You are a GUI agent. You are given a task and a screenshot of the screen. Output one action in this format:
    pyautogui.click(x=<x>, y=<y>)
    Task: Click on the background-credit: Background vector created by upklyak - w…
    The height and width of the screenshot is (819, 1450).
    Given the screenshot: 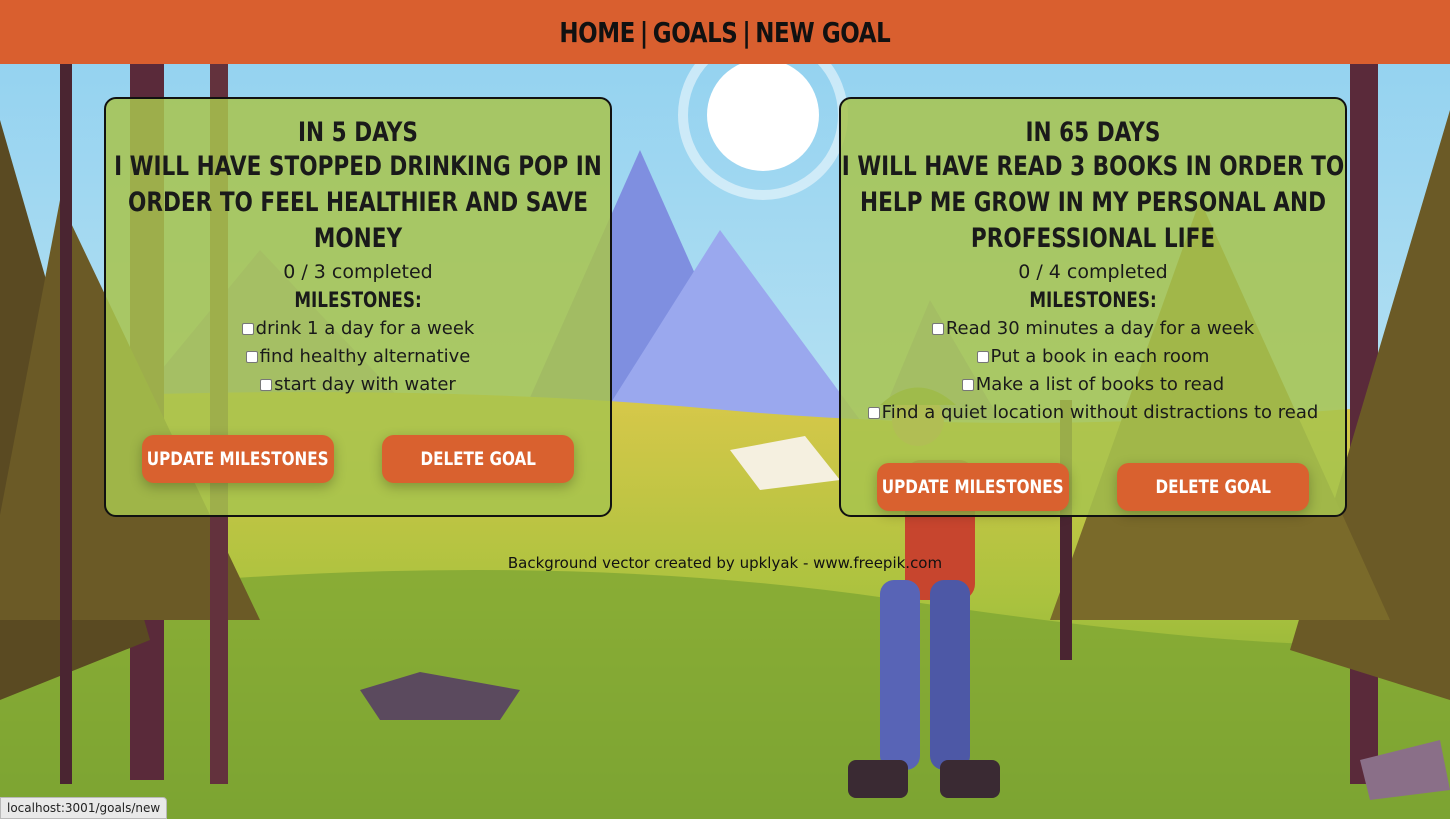 What is the action you would take?
    pyautogui.click(x=725, y=563)
    